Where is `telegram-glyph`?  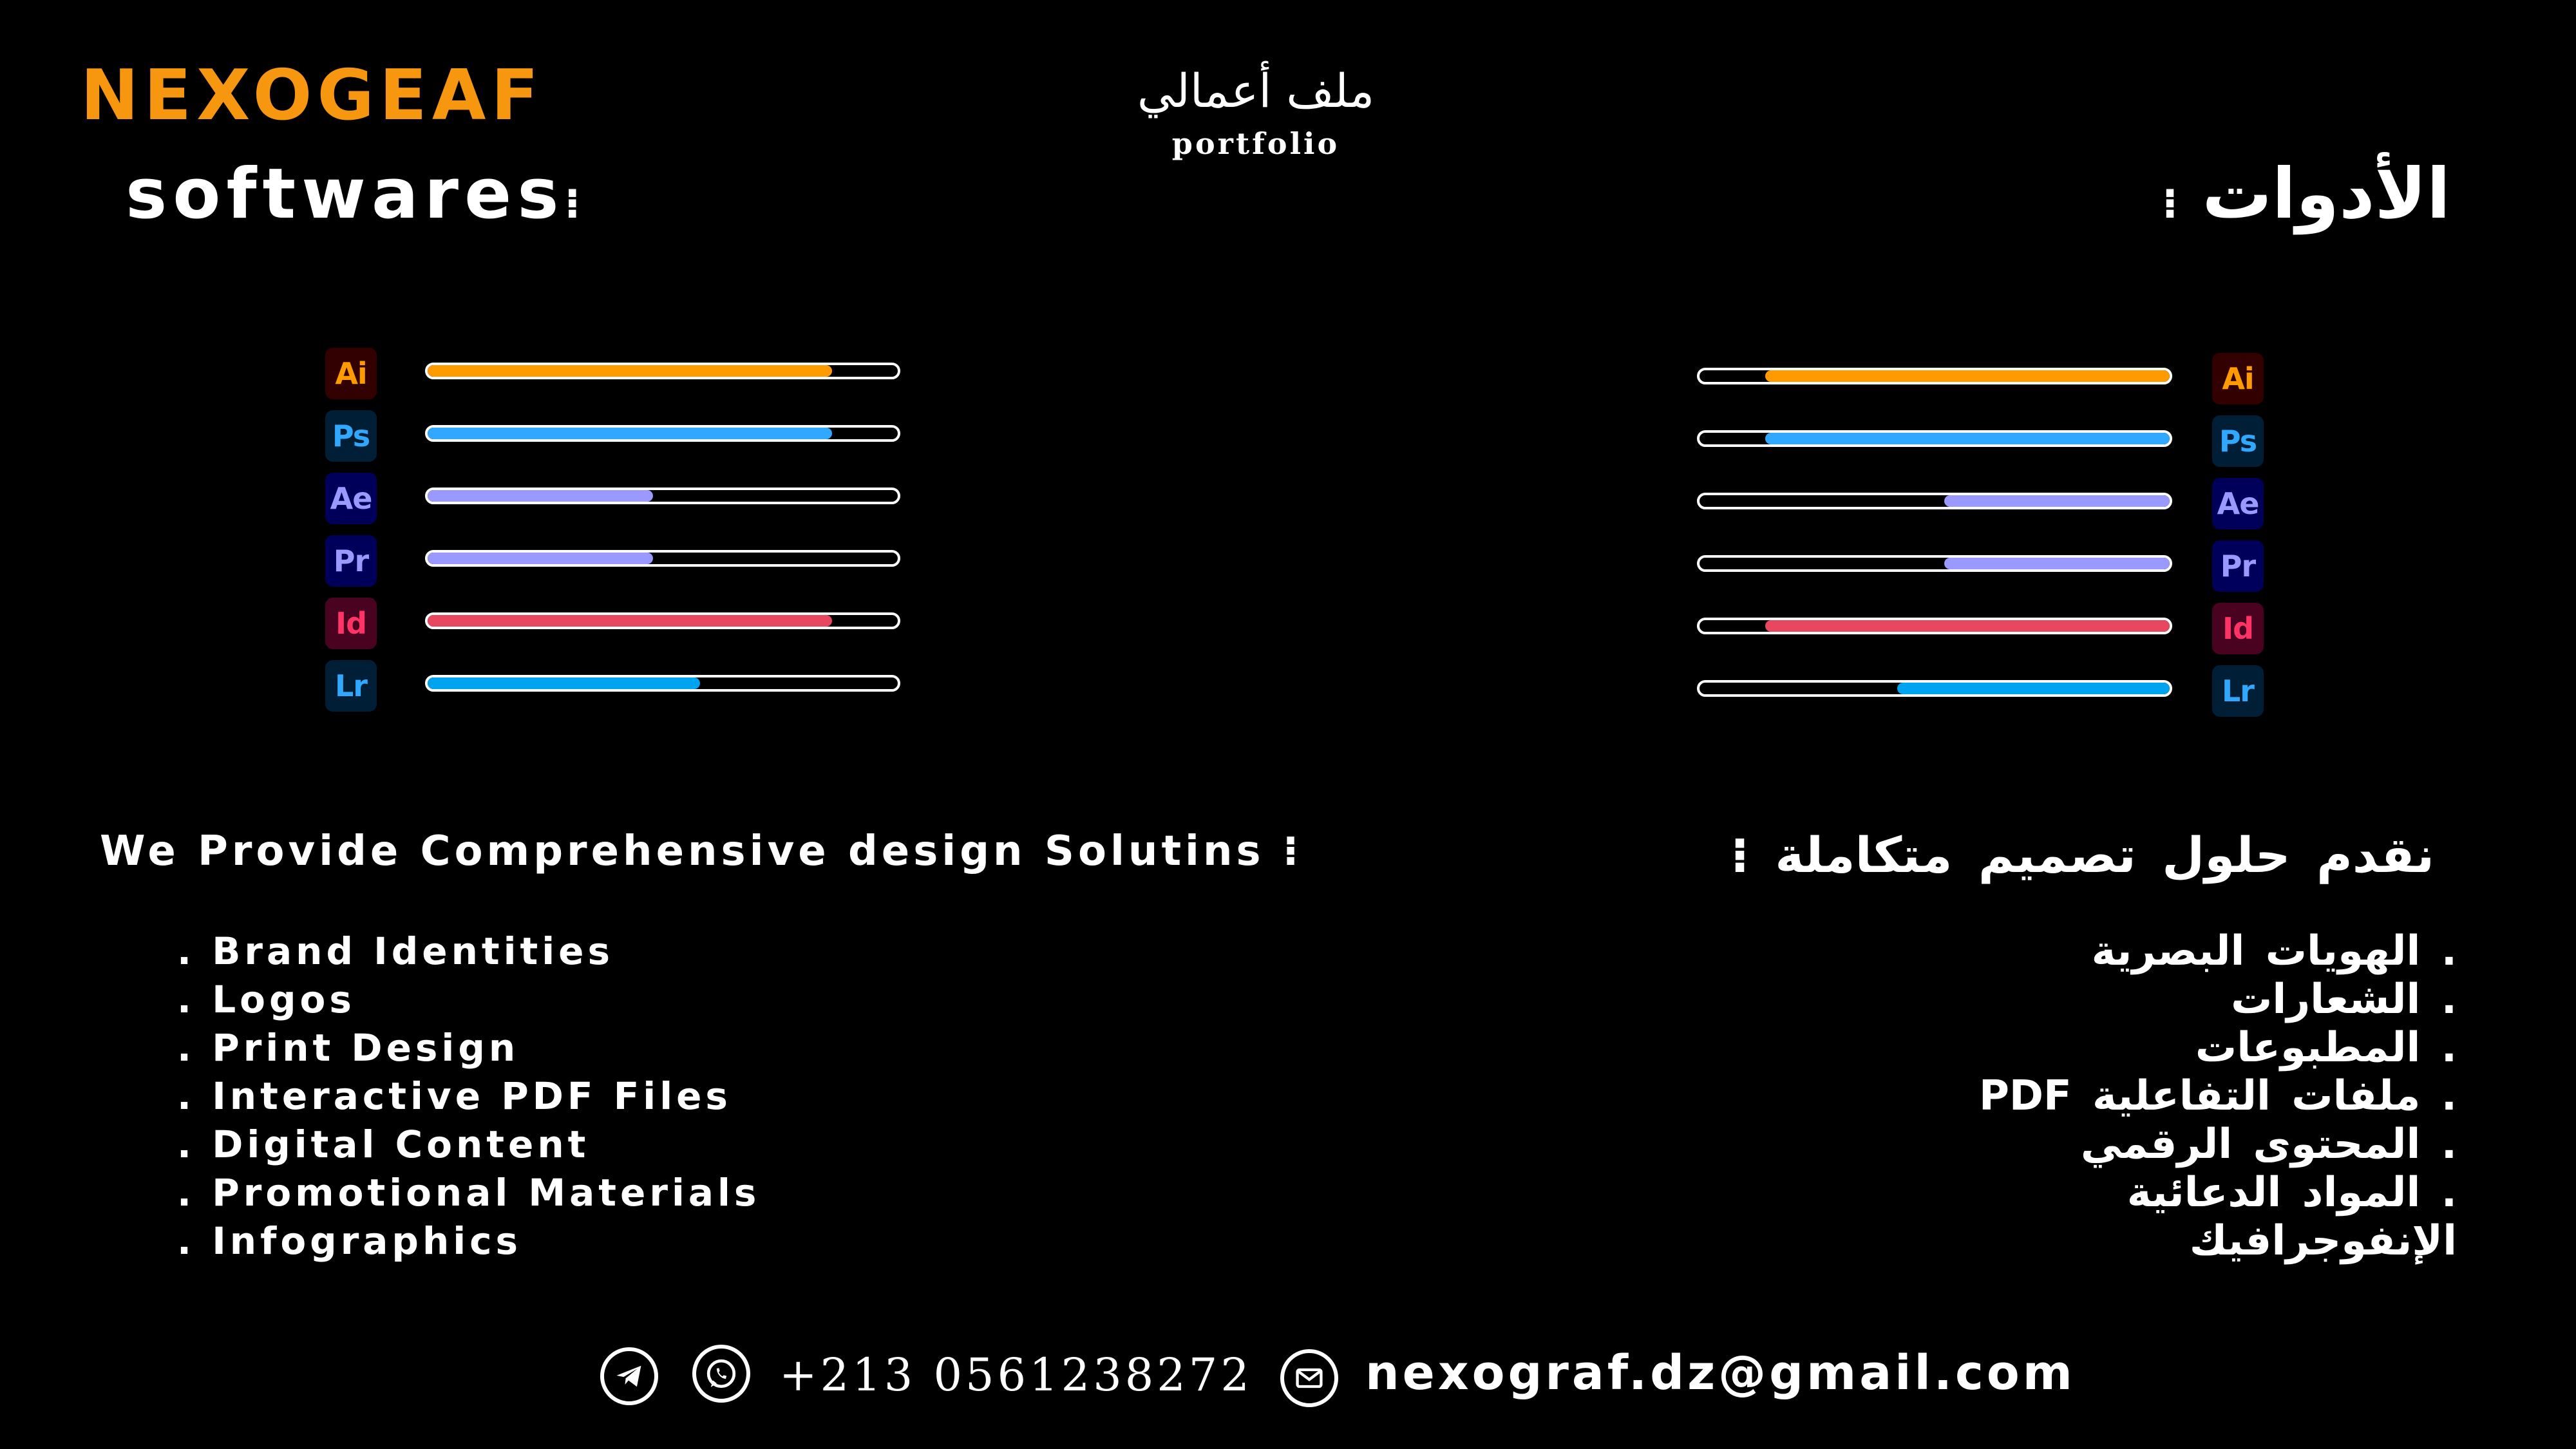
telegram-glyph is located at coordinates (628, 1376).